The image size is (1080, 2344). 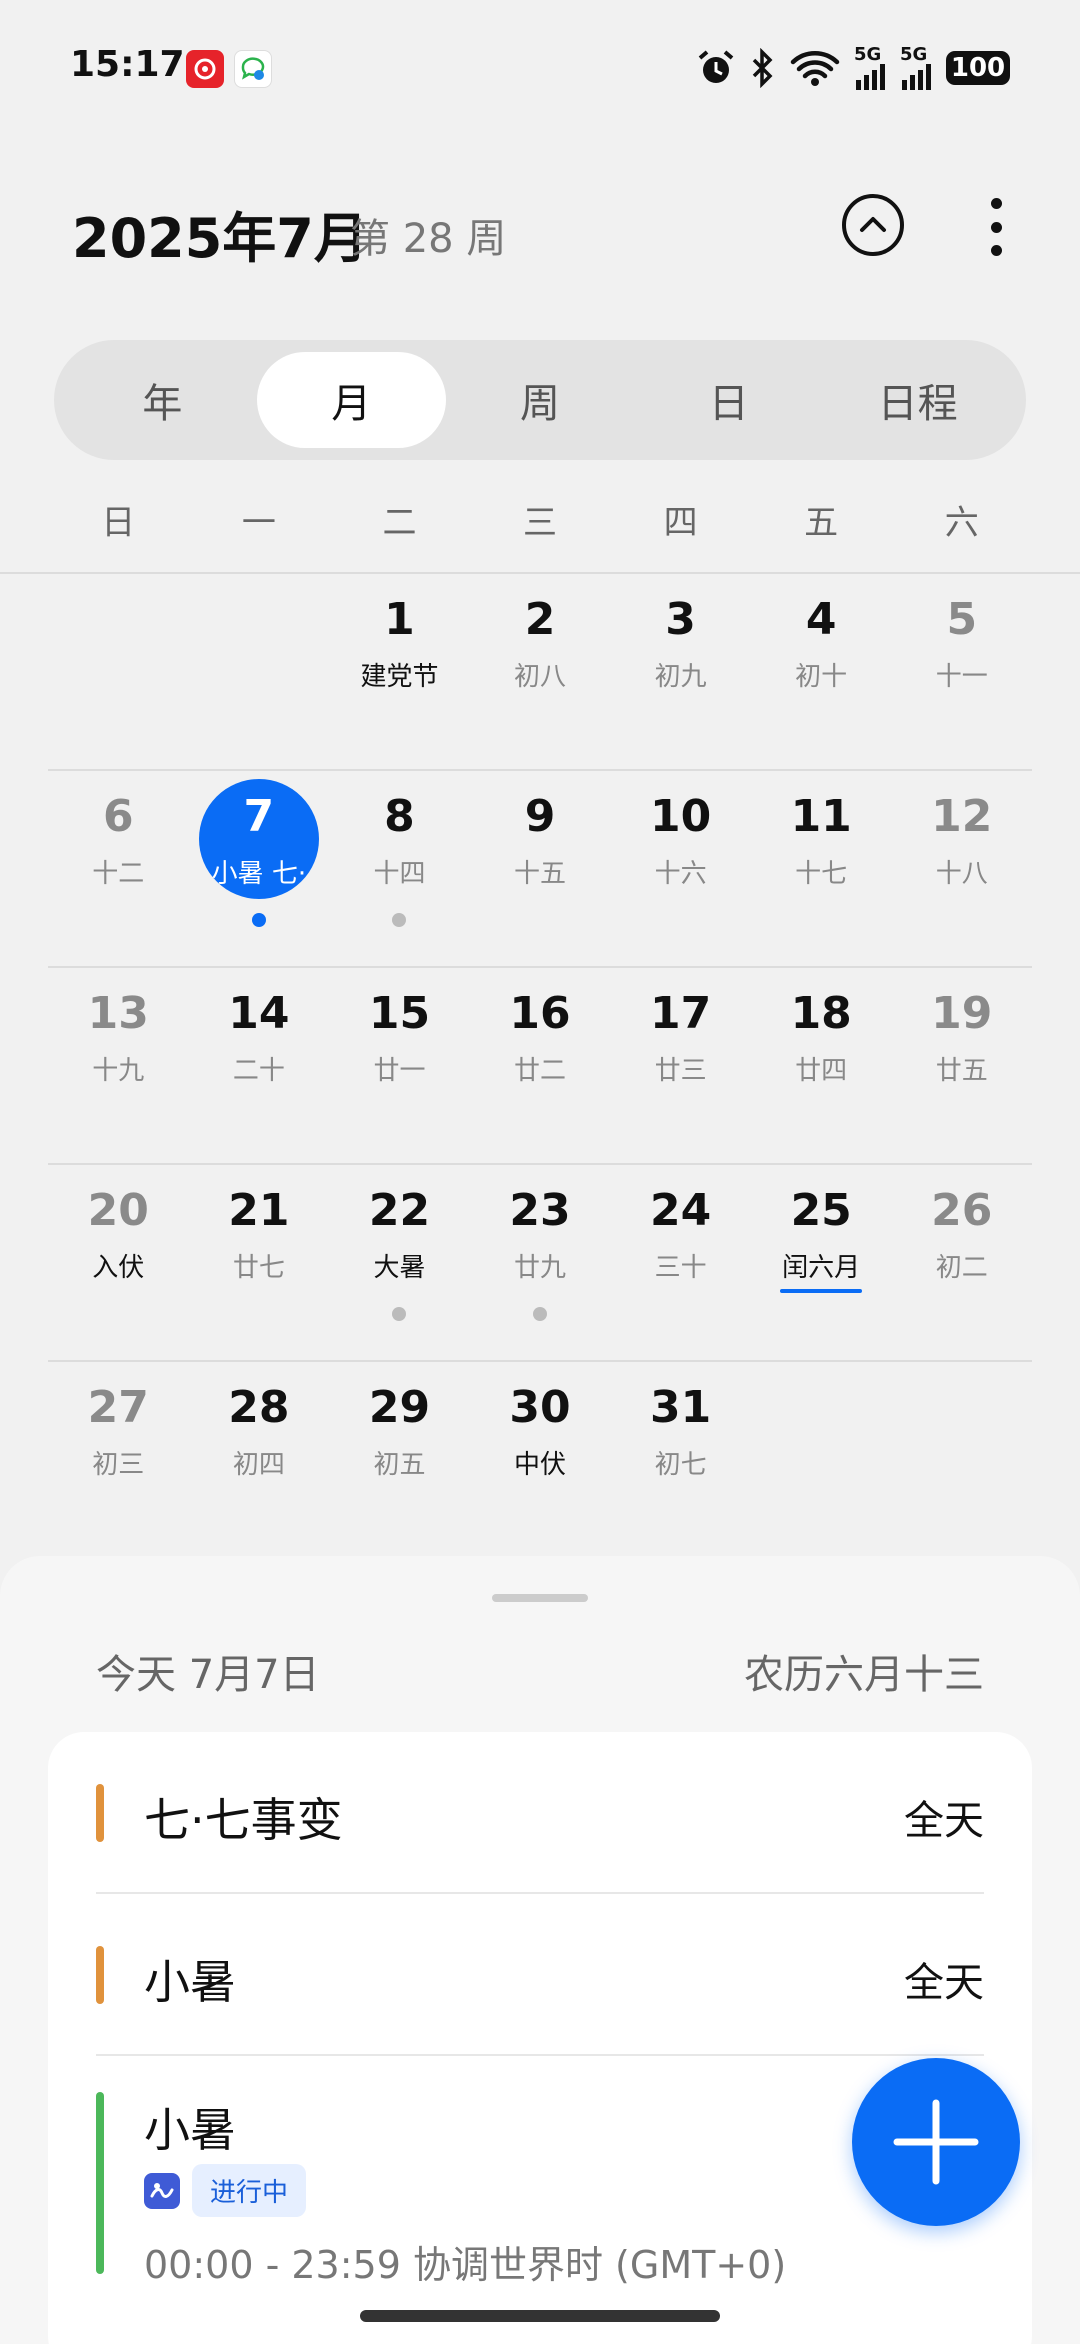 What do you see at coordinates (118, 1065) in the screenshot?
I see `day-cell: 13 十九` at bounding box center [118, 1065].